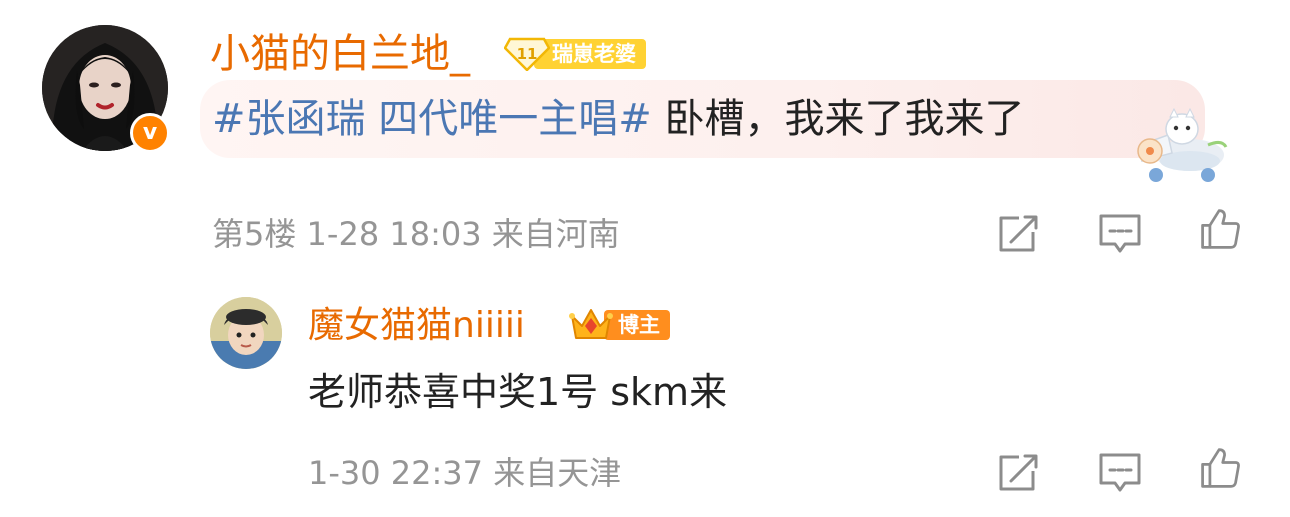 Image resolution: width=1290 pixels, height=517 pixels. I want to click on reply-avatar, so click(246, 333).